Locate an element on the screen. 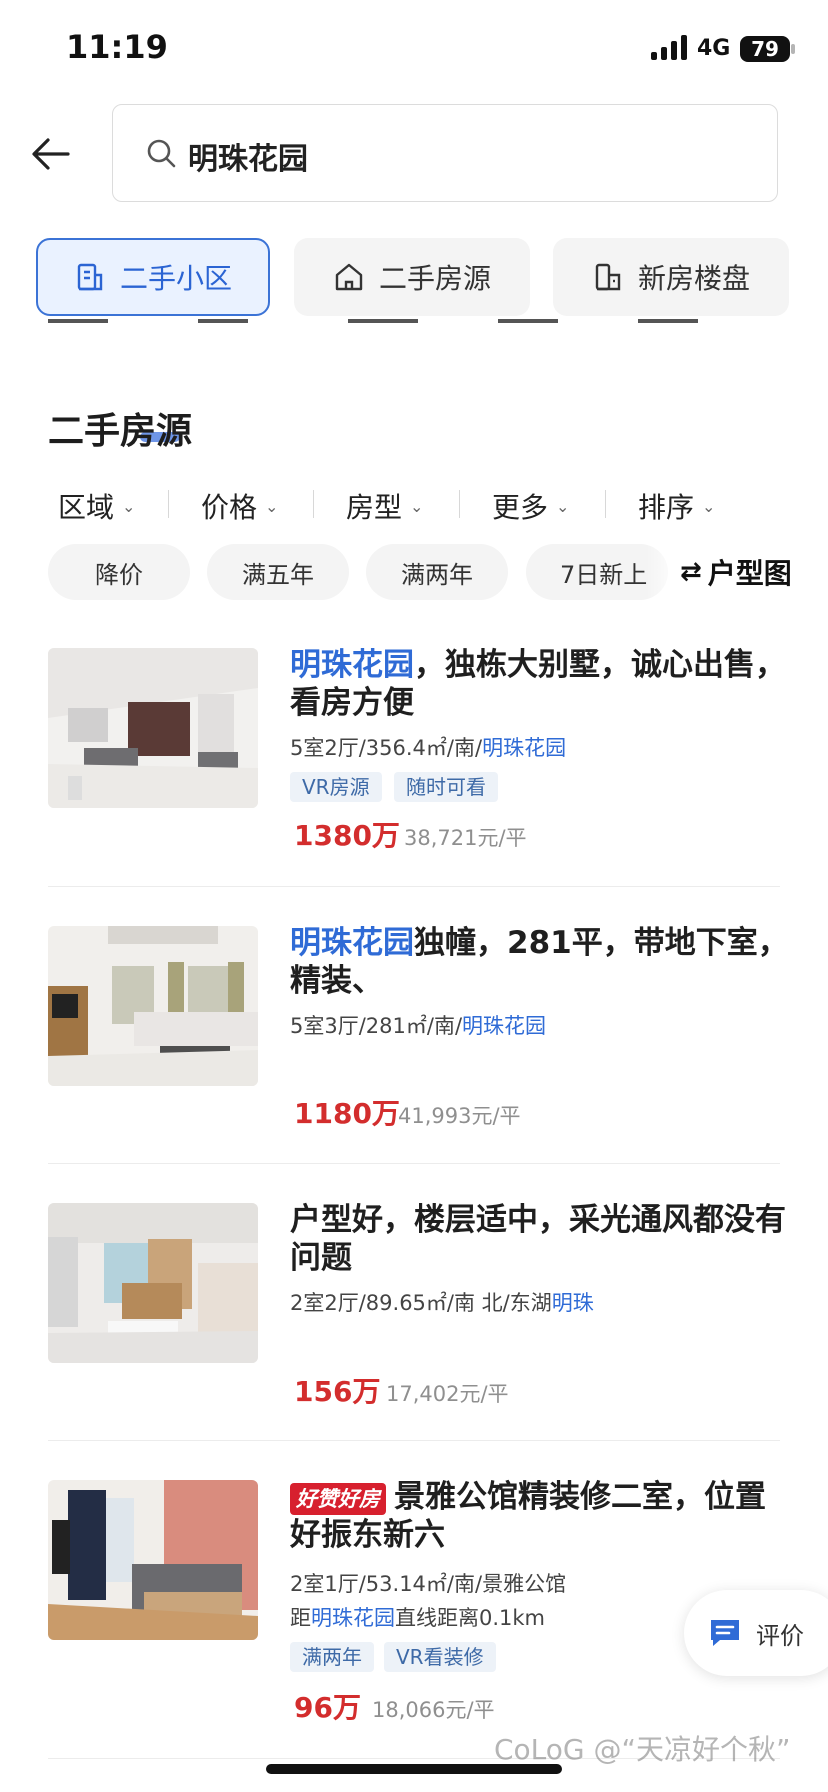 Image resolution: width=828 pixels, height=1792 pixels. filter-label: 价格 is located at coordinates (229, 507).